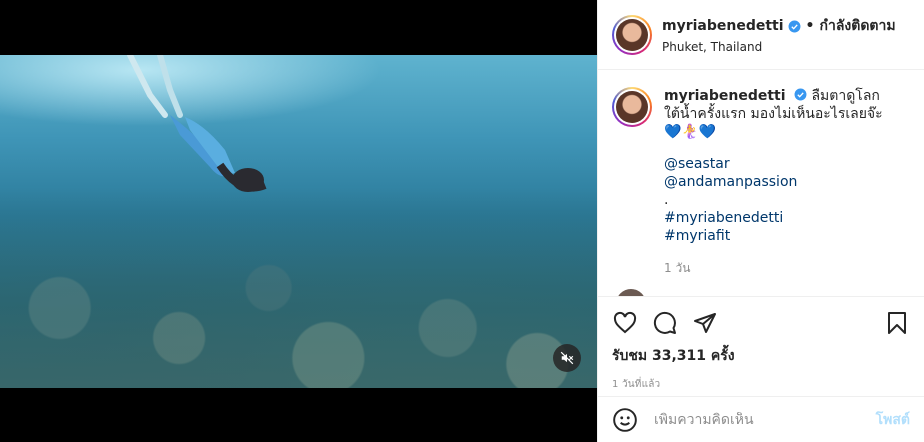  Describe the element at coordinates (761, 356) in the screenshot. I see `view-count: รับชม 33,311 ครั้ง` at that location.